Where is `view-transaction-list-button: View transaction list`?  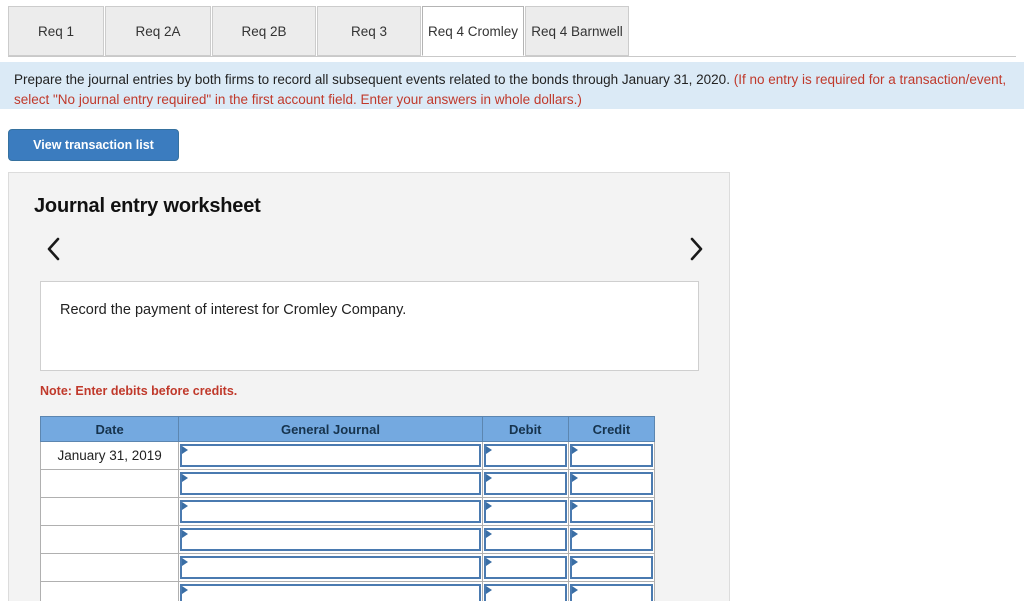 view-transaction-list-button: View transaction list is located at coordinates (93, 145).